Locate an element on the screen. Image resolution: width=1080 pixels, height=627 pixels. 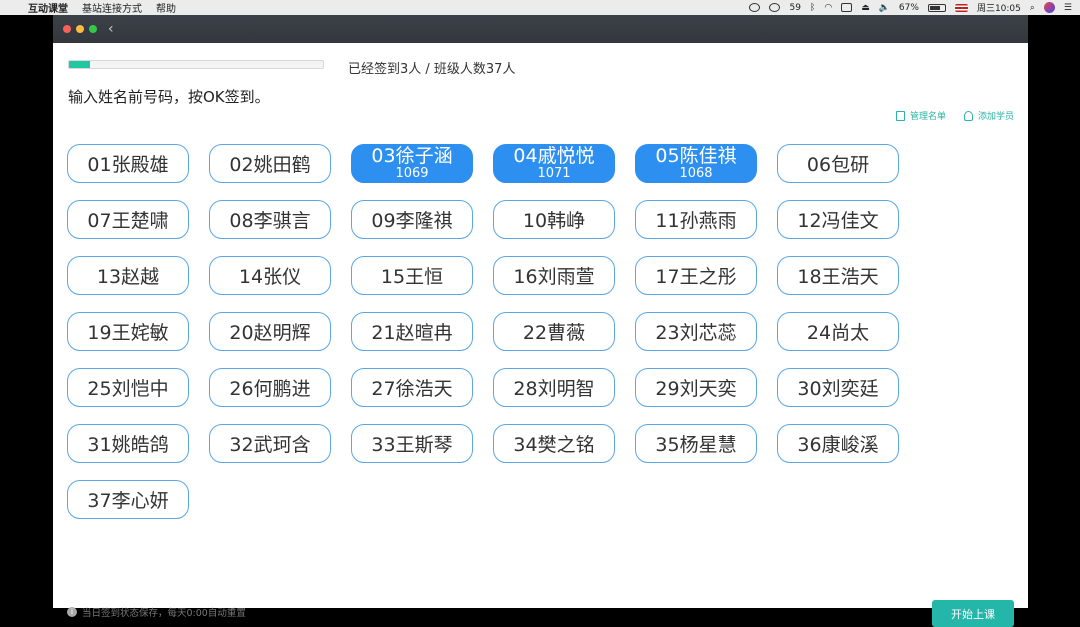
roster-links: 管理名单 添加学员 is located at coordinates (954, 115).